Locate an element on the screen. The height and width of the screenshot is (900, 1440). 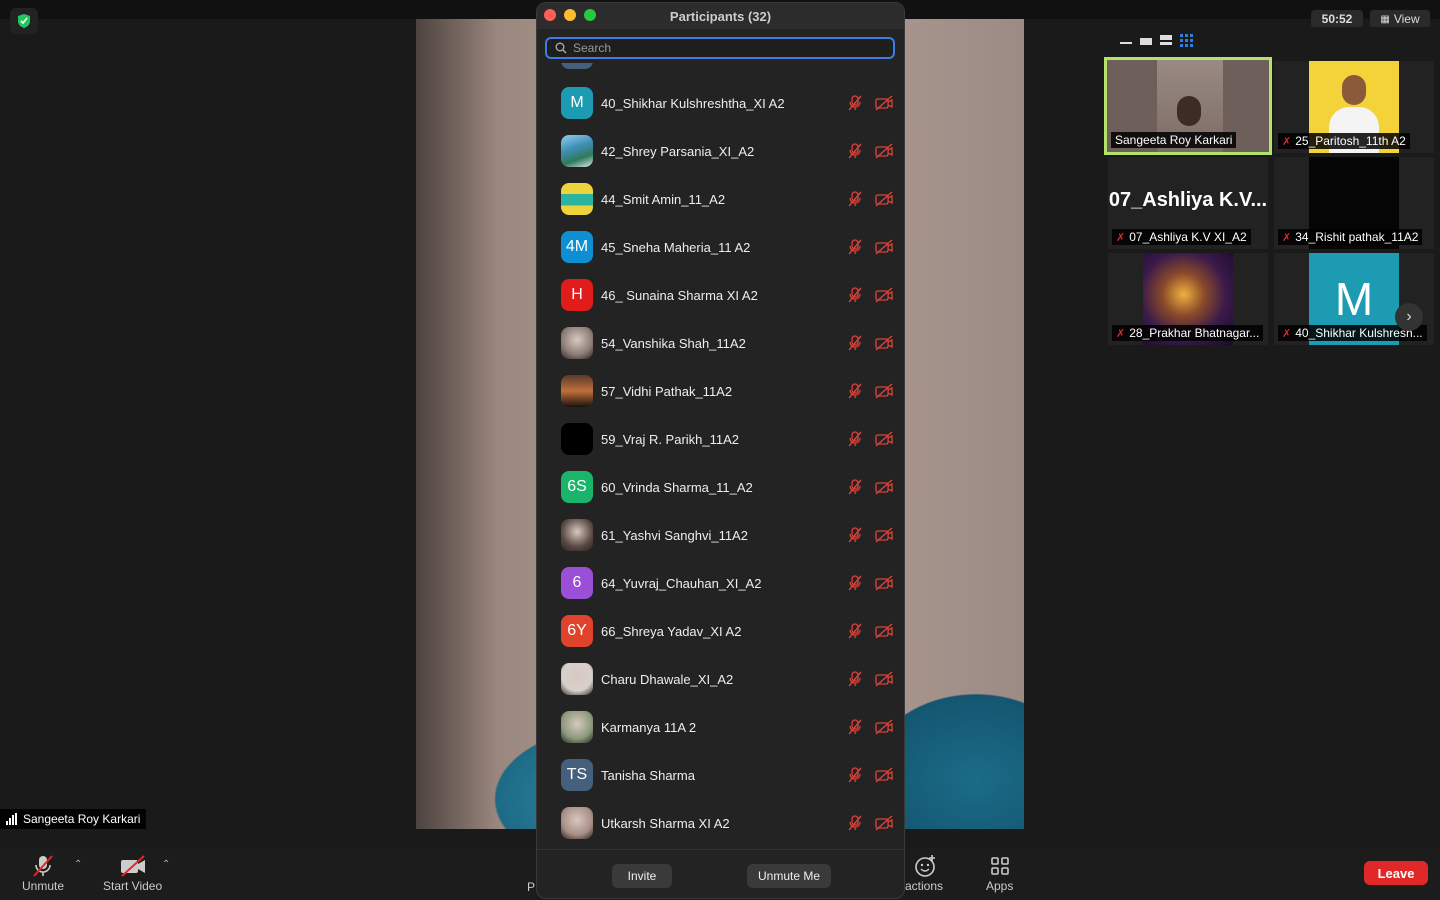
layout-switcher is located at coordinates (1156, 40).